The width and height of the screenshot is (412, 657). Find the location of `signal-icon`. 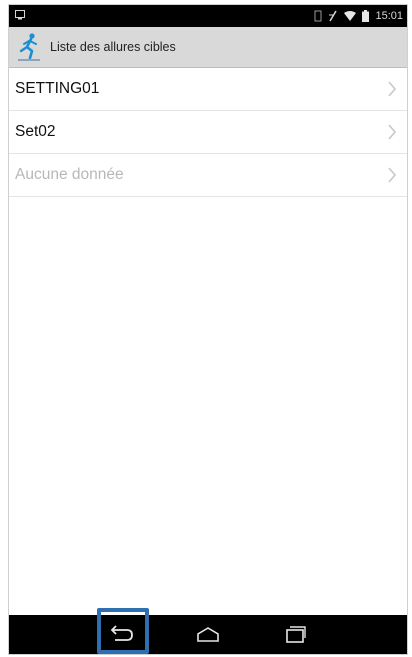

signal-icon is located at coordinates (333, 16).